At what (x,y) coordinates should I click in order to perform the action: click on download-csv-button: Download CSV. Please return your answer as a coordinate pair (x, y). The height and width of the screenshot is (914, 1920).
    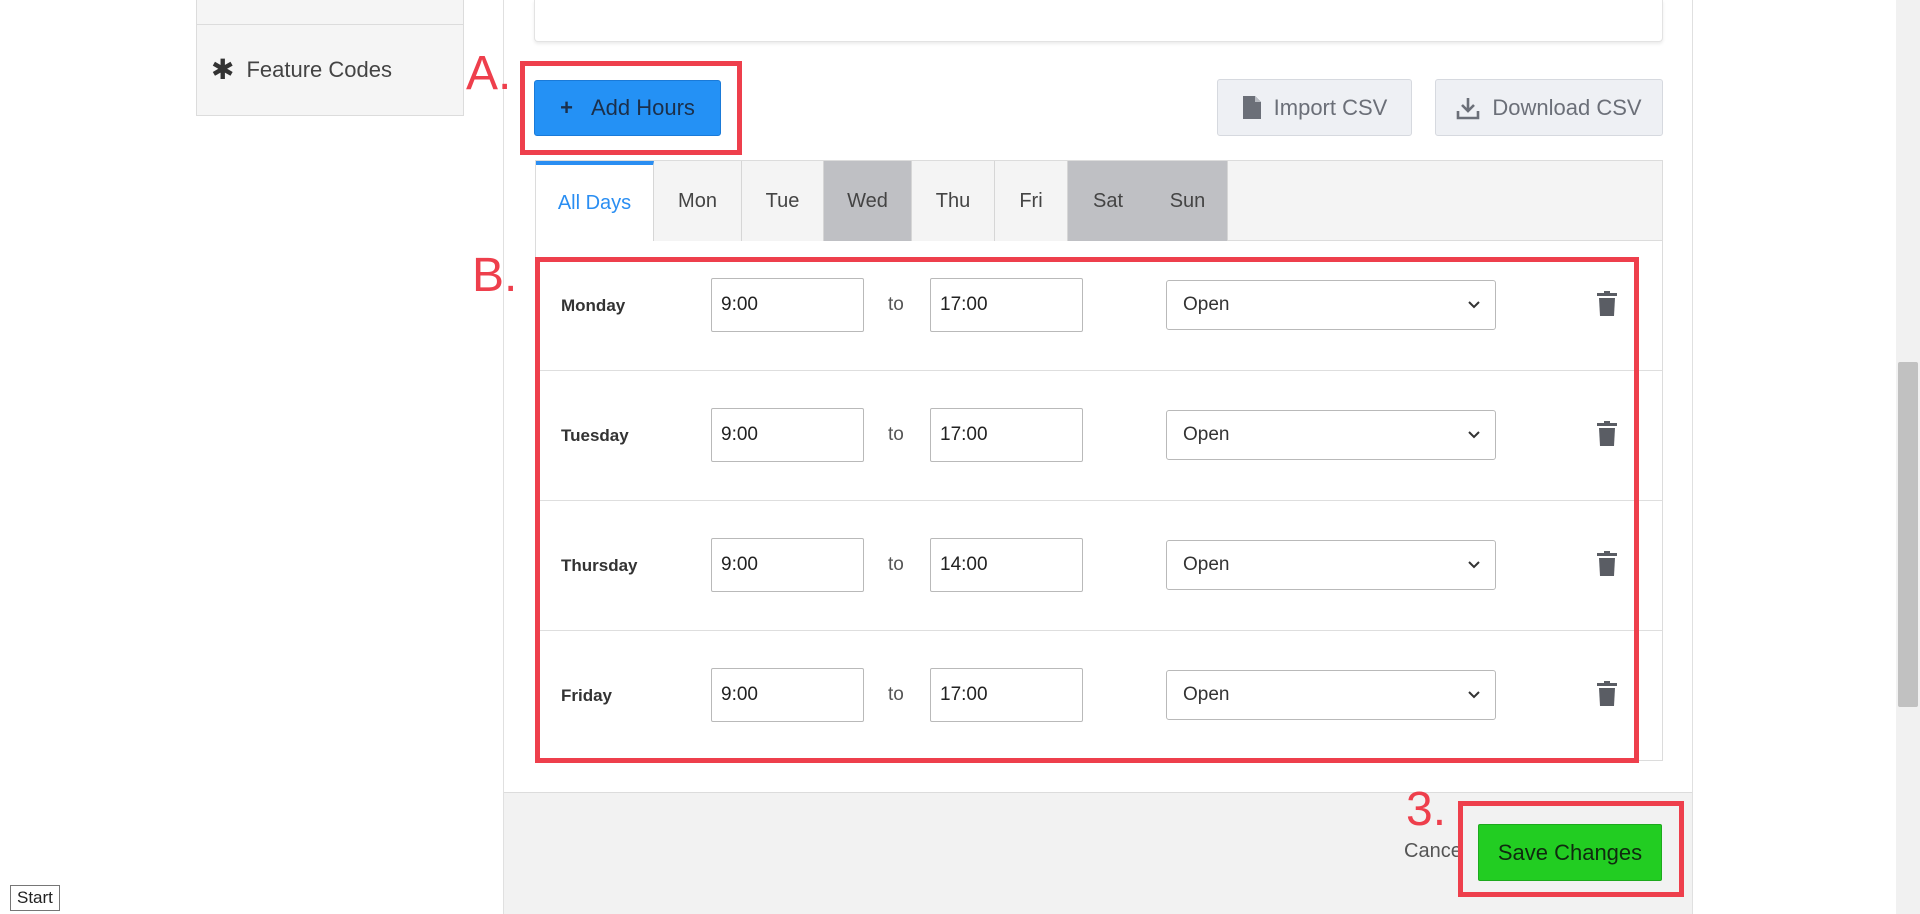
    Looking at the image, I should click on (1549, 107).